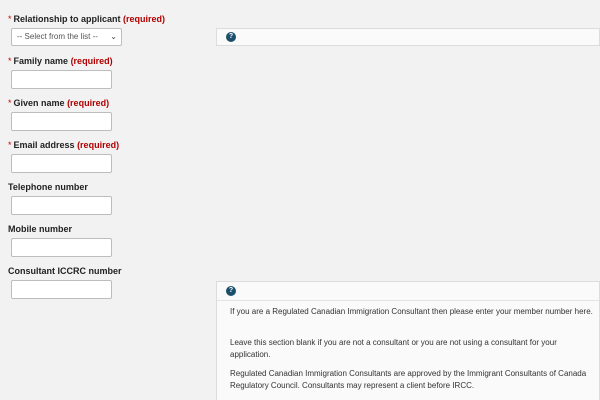  I want to click on relationship-select: -- Select from the list -- ⌄, so click(66, 37).